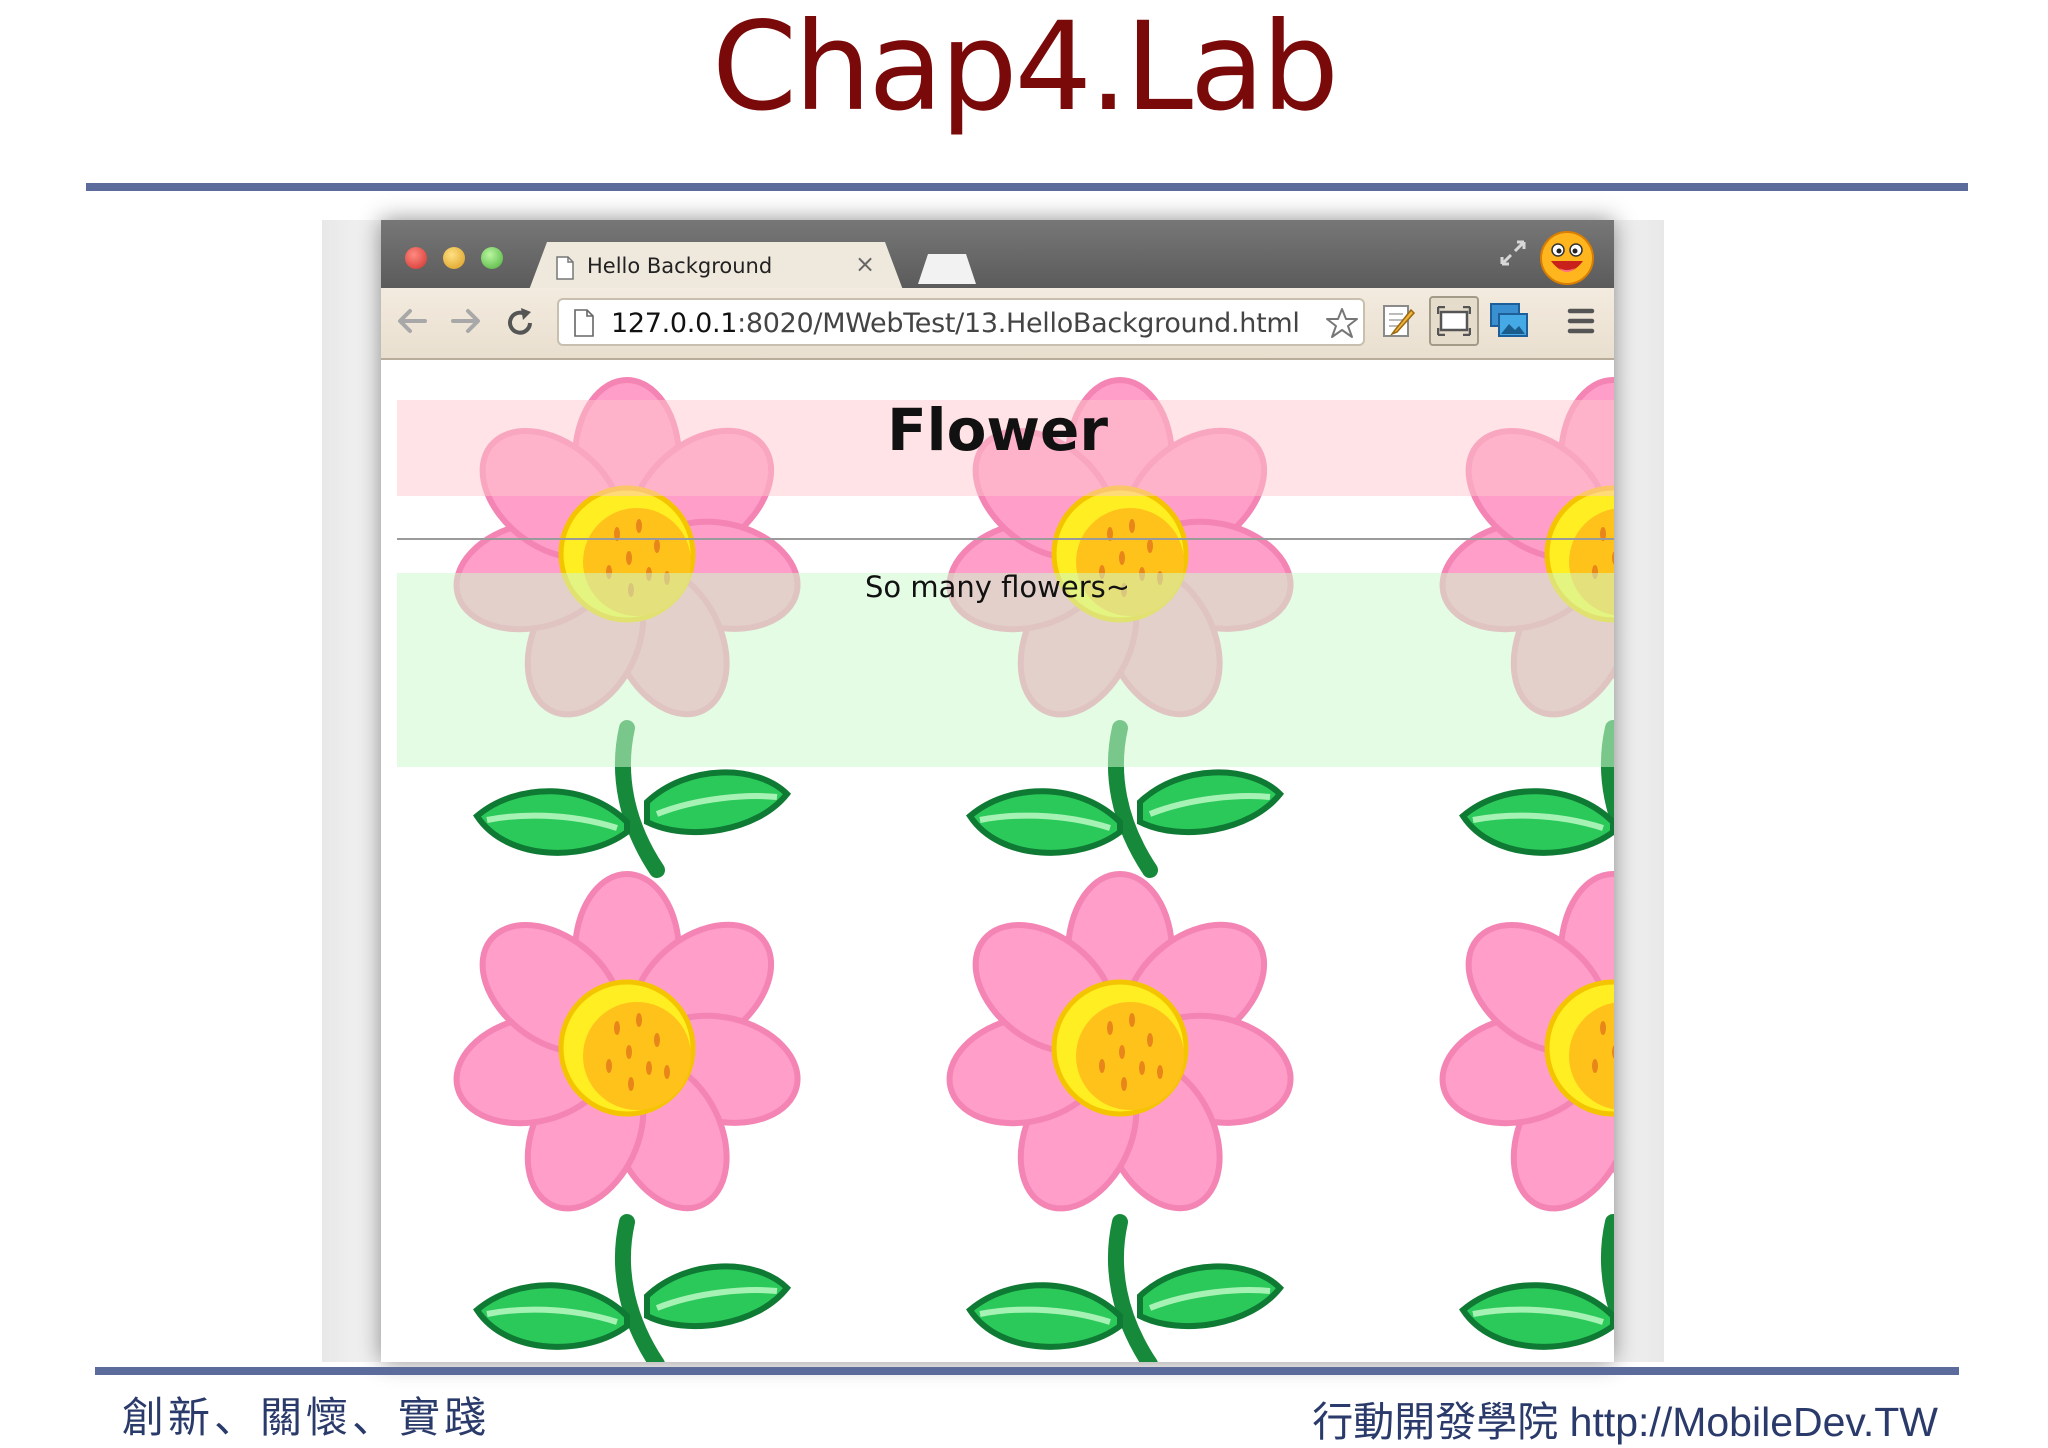 This screenshot has height=1448, width=2048. I want to click on url-path: :8020/MWebTest/13.HelloBackground.html, so click(1018, 323).